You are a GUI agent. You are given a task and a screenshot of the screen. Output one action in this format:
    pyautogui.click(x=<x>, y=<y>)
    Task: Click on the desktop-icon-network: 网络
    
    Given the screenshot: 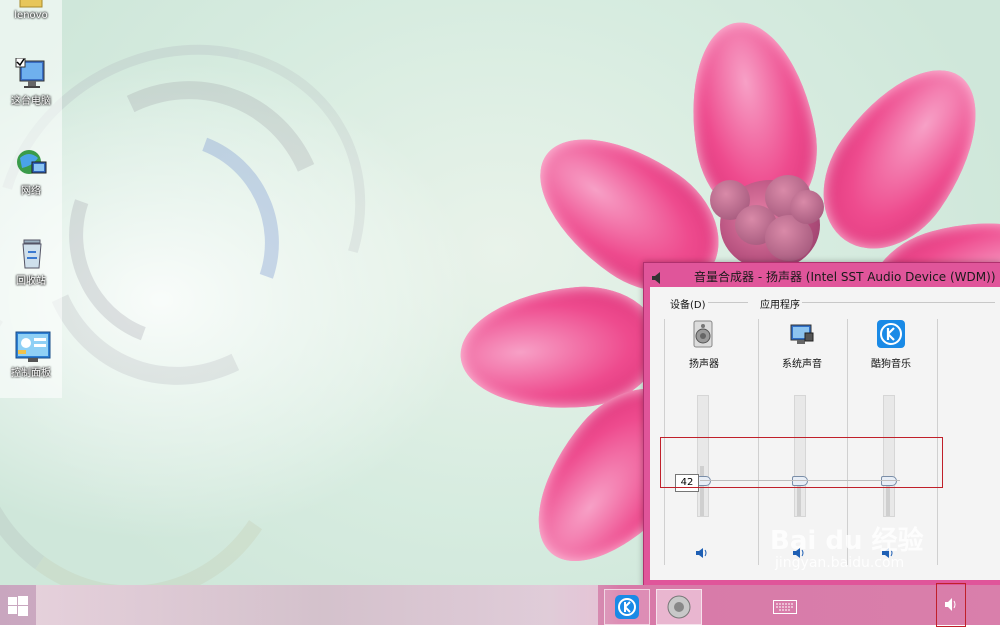 What is the action you would take?
    pyautogui.click(x=31, y=172)
    